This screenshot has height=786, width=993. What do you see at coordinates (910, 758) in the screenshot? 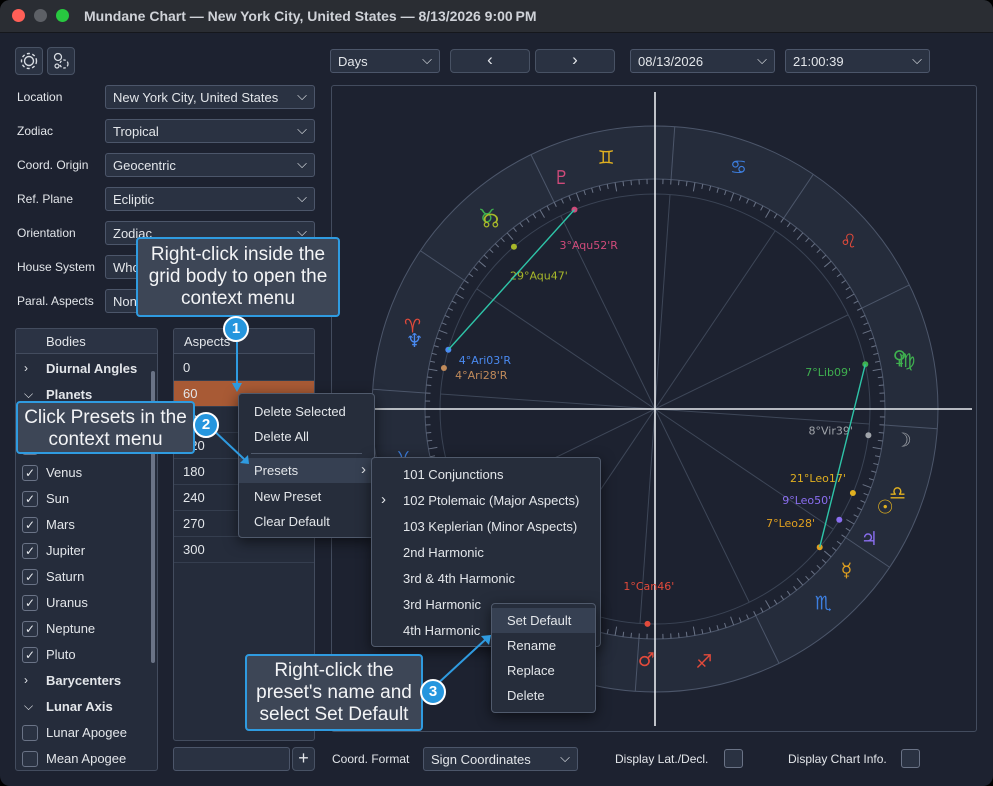
I see `display-chart-info-checkbox` at bounding box center [910, 758].